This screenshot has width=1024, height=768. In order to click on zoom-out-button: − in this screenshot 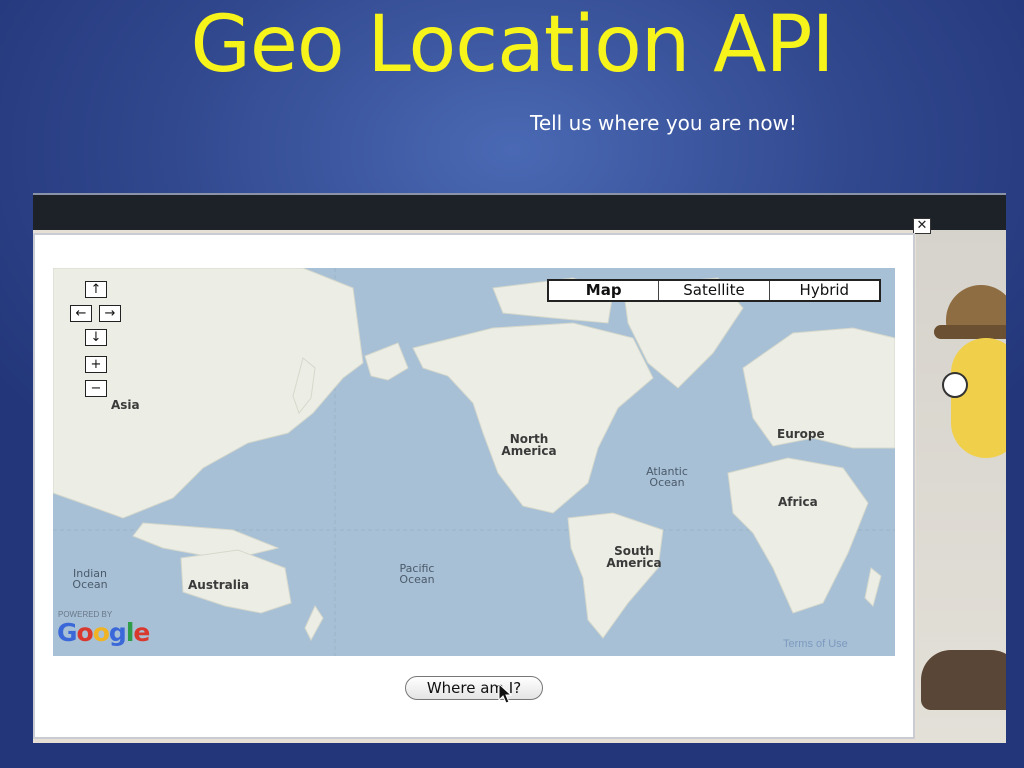, I will do `click(96, 388)`.